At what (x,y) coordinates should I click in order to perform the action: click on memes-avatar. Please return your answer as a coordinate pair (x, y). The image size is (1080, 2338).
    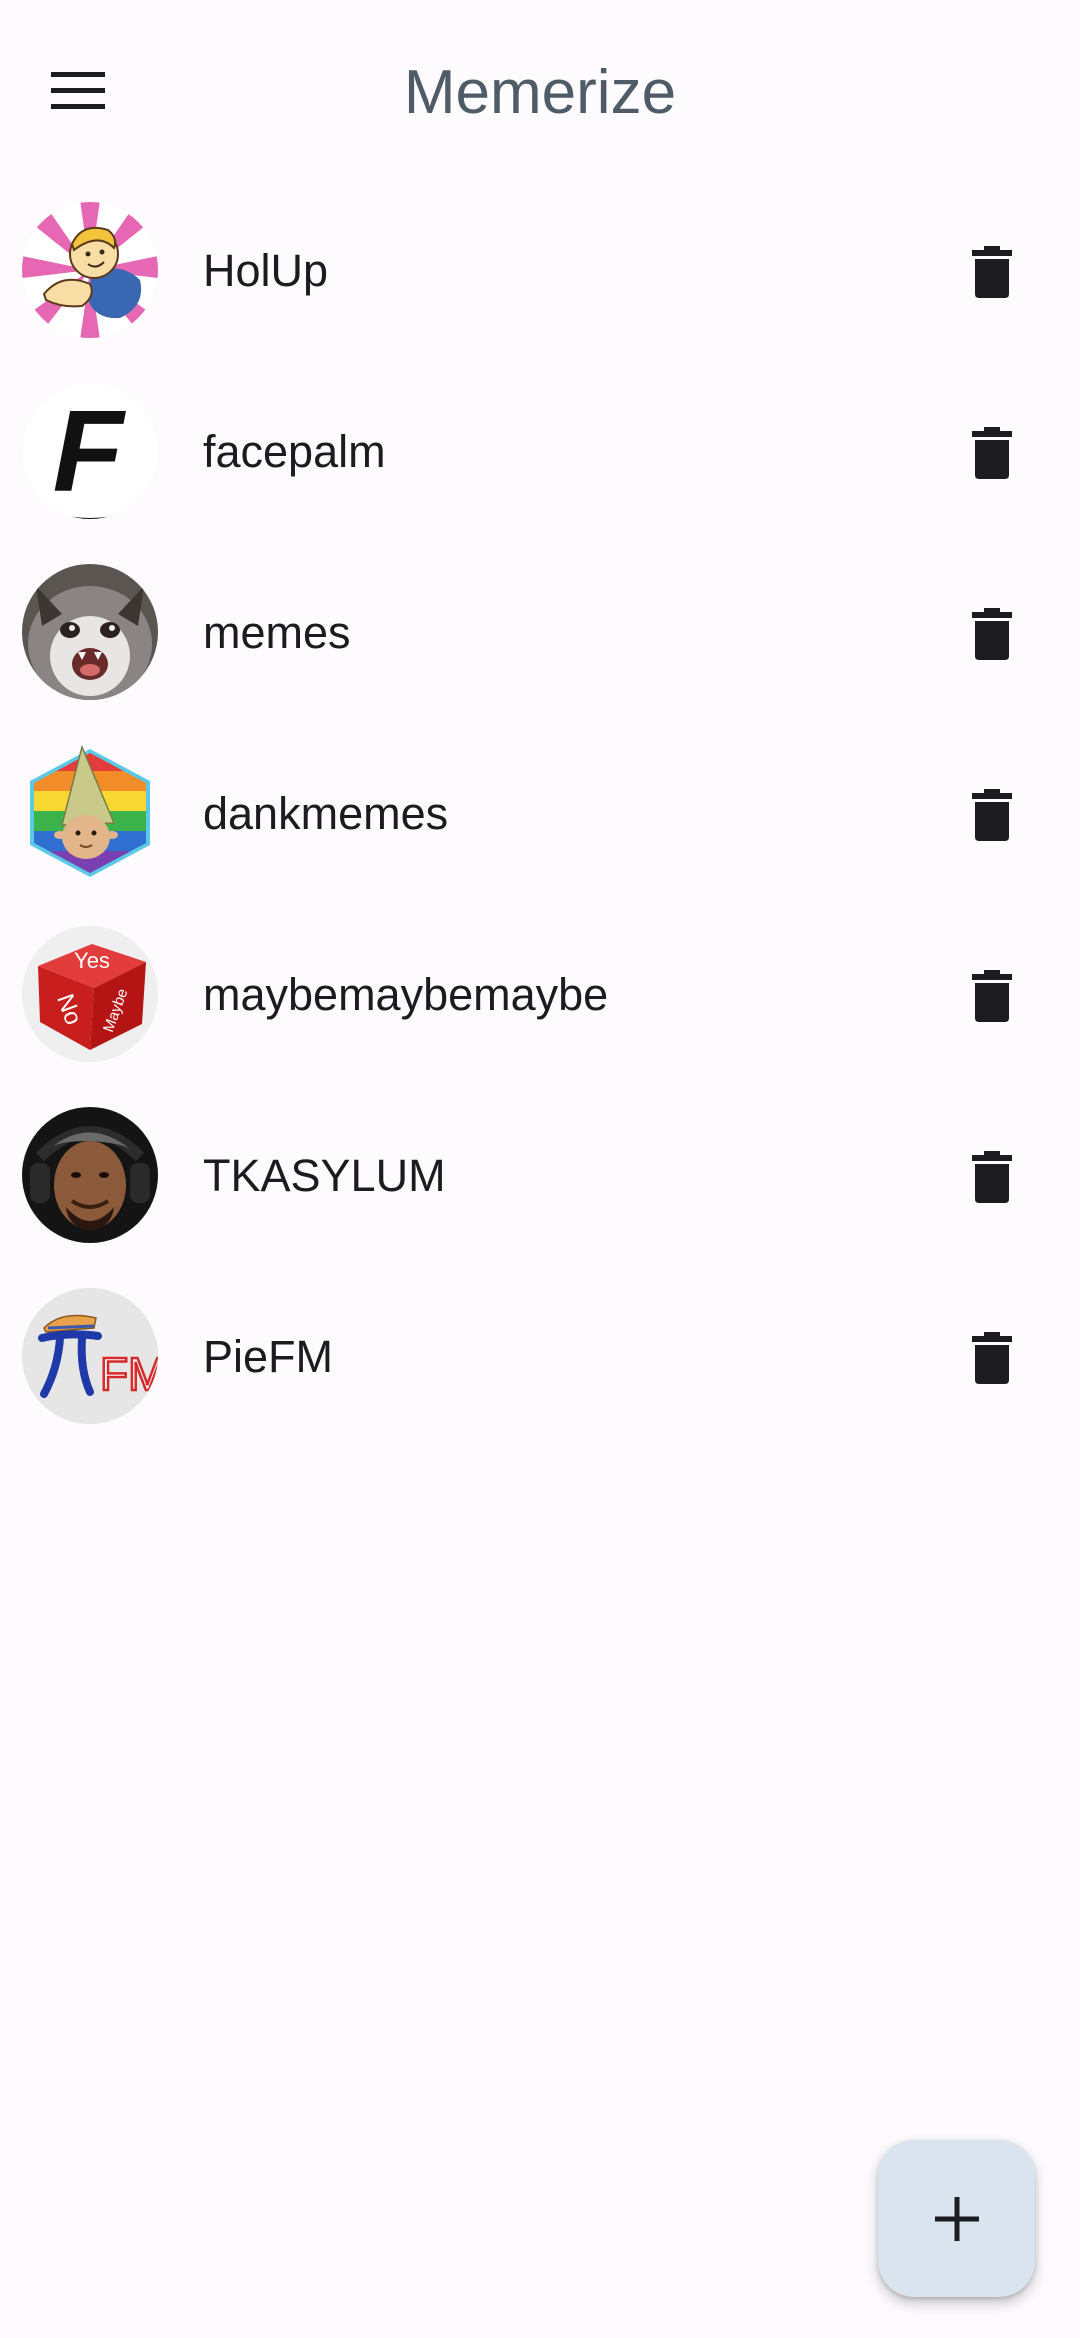
    Looking at the image, I should click on (90, 632).